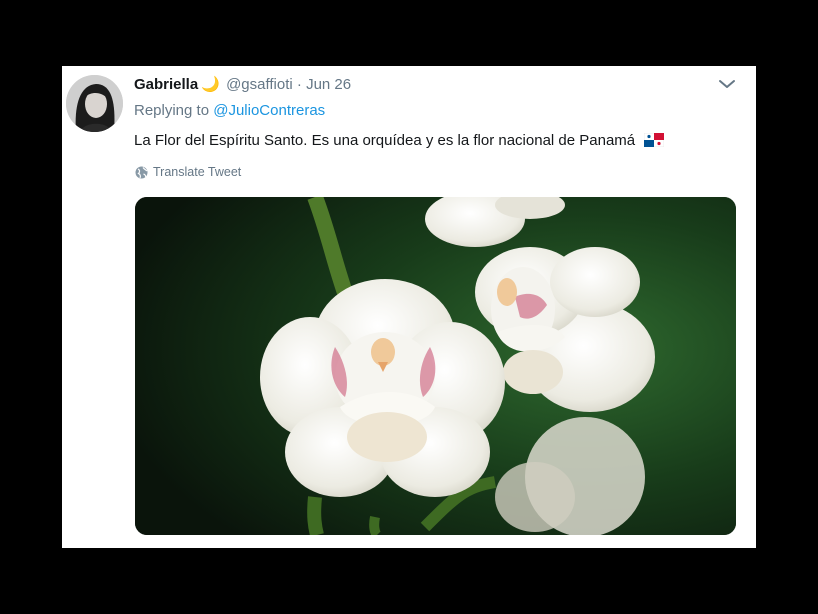 The image size is (818, 614). I want to click on panama-flag-icon, so click(654, 140).